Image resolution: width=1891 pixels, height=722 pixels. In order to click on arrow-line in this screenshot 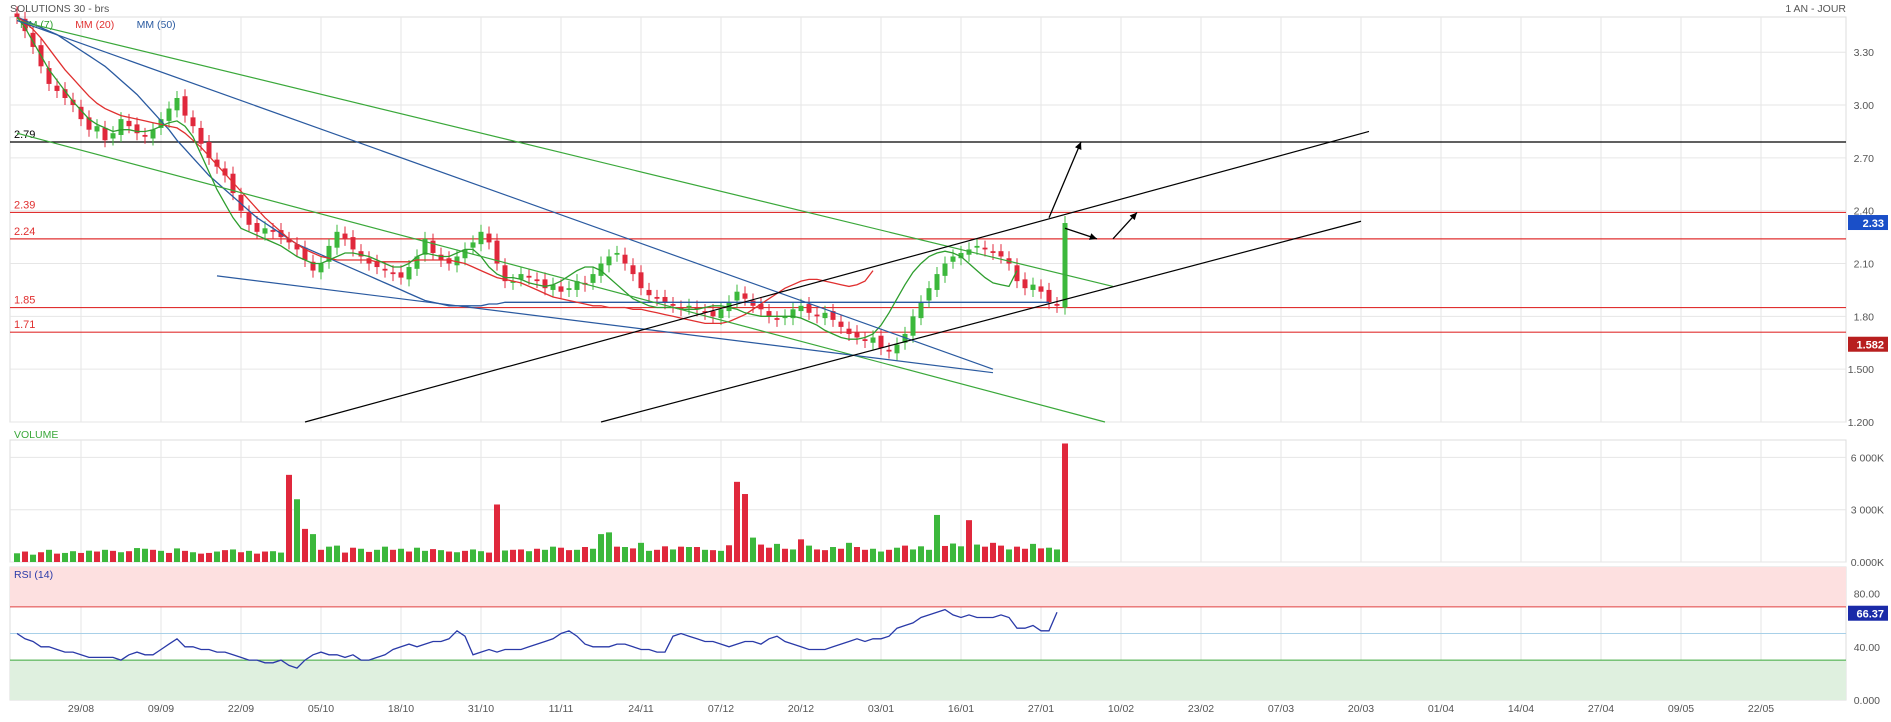, I will do `click(1065, 179)`.